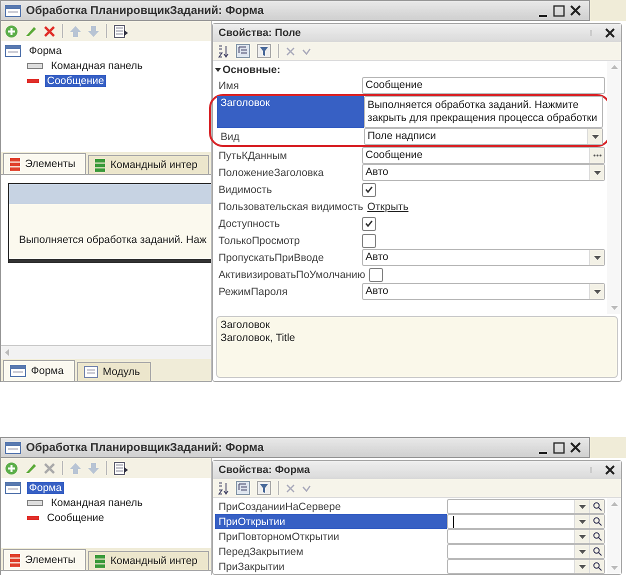 The width and height of the screenshot is (626, 575). What do you see at coordinates (288, 155) in the screenshot?
I see `property-name: ПутьКДанным` at bounding box center [288, 155].